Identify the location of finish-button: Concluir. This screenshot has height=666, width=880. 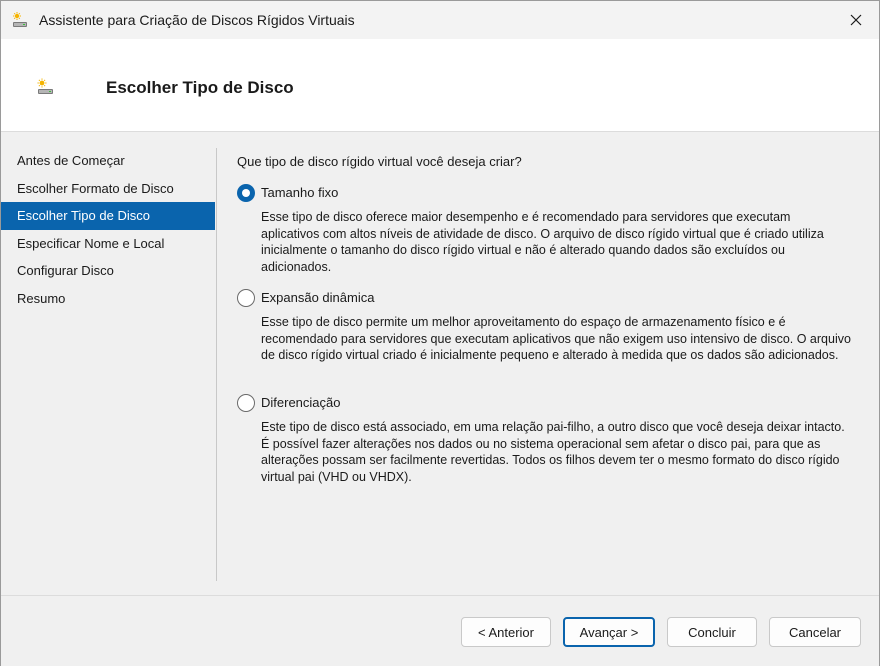
(712, 632).